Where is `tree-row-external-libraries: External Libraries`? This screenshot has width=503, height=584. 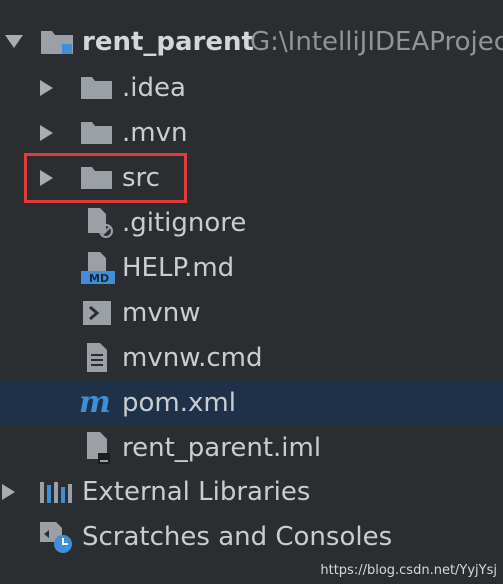 tree-row-external-libraries: External Libraries is located at coordinates (251, 492).